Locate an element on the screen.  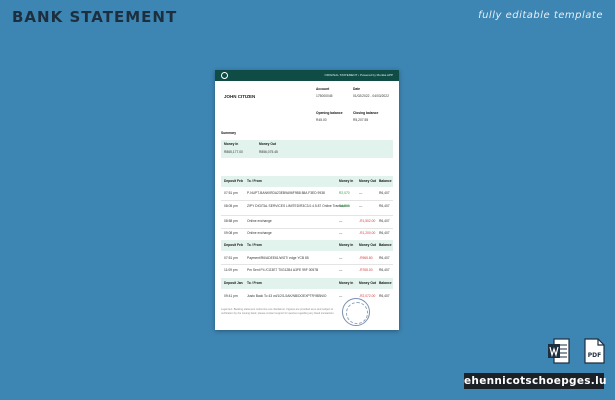
pdf-document-icon: PDF is located at coordinates (594, 351).